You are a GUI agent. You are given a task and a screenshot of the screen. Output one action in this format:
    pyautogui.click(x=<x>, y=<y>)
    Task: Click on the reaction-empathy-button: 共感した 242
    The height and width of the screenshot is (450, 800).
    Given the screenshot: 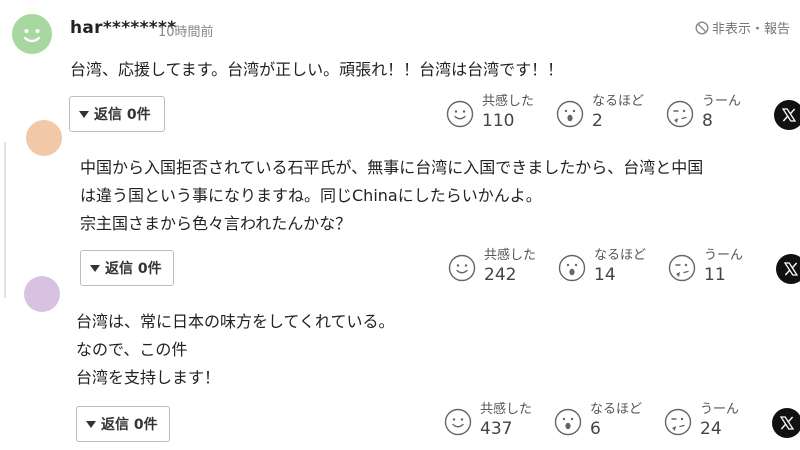 What is the action you would take?
    pyautogui.click(x=503, y=267)
    